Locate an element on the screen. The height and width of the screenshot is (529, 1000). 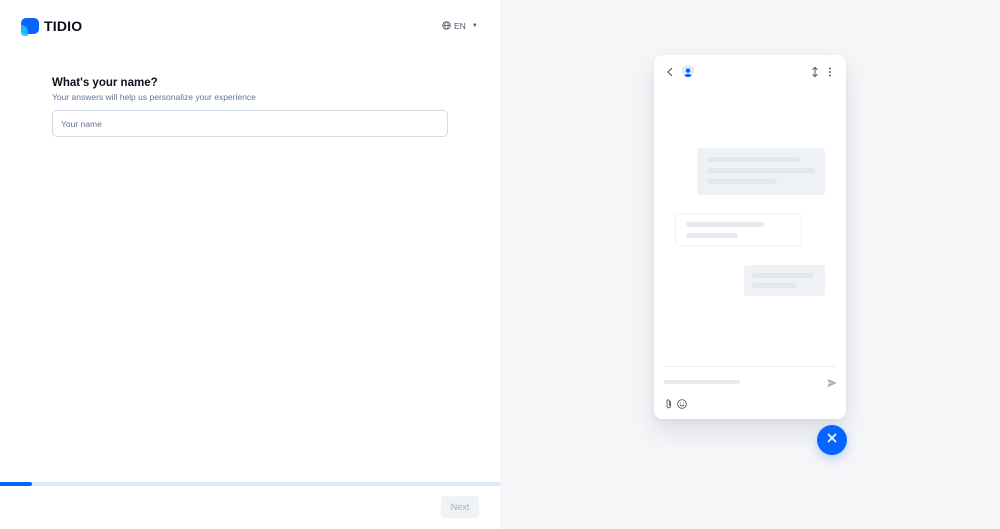
expand-icon is located at coordinates (815, 71).